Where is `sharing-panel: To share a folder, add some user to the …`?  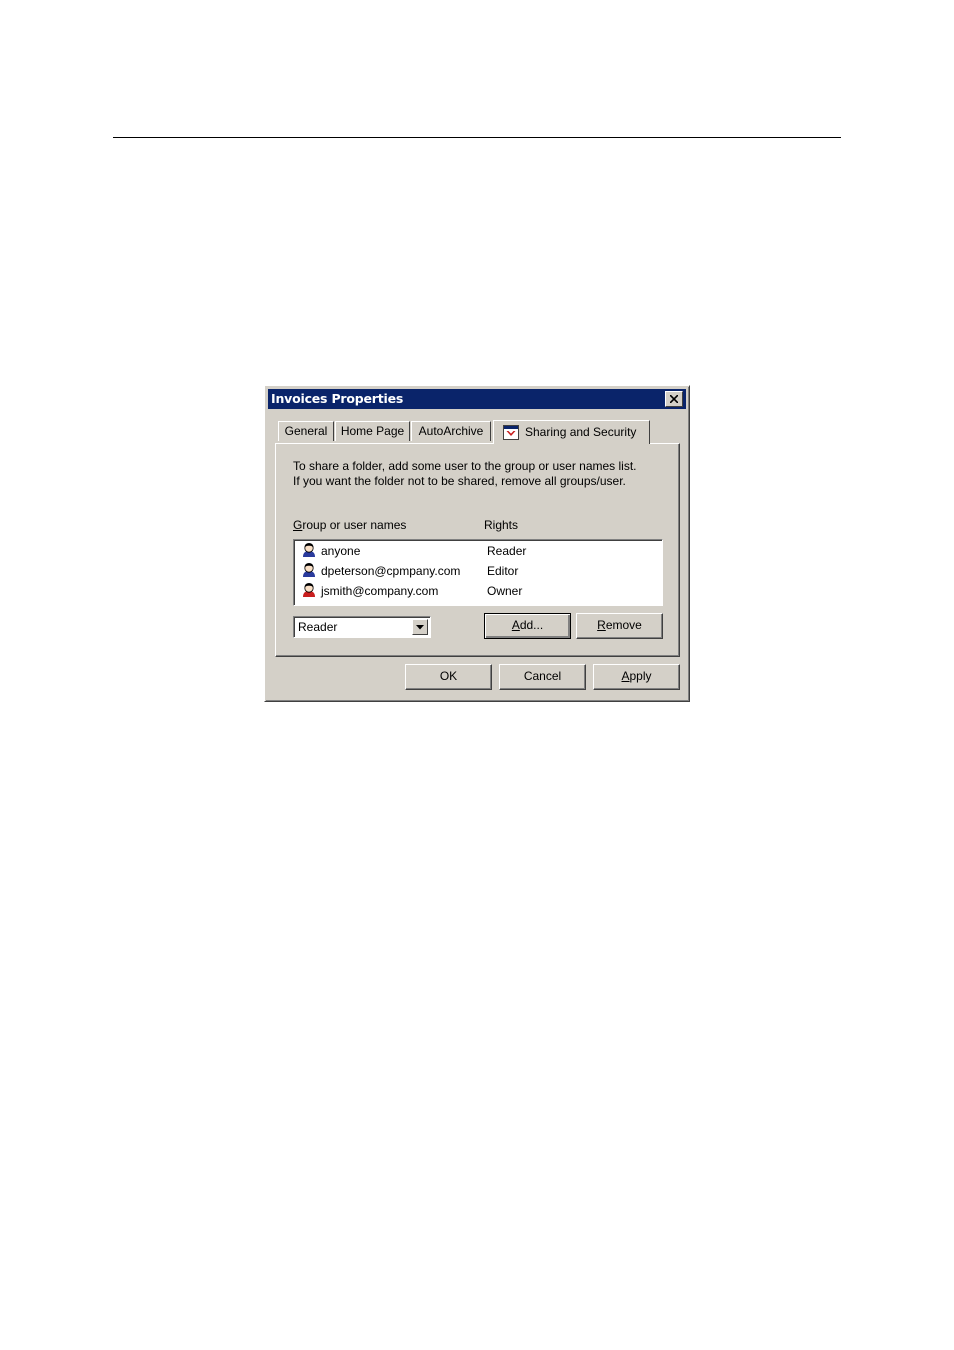 sharing-panel: To share a folder, add some user to the … is located at coordinates (477, 550).